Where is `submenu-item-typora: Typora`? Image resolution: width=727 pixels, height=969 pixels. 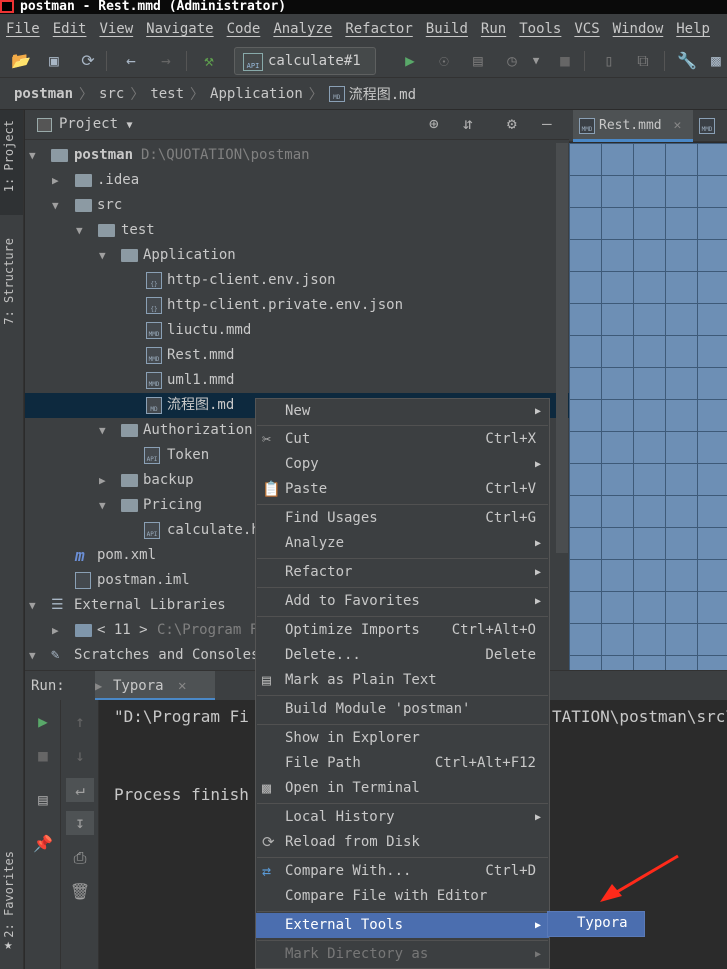
submenu-item-typora: Typora is located at coordinates (602, 923).